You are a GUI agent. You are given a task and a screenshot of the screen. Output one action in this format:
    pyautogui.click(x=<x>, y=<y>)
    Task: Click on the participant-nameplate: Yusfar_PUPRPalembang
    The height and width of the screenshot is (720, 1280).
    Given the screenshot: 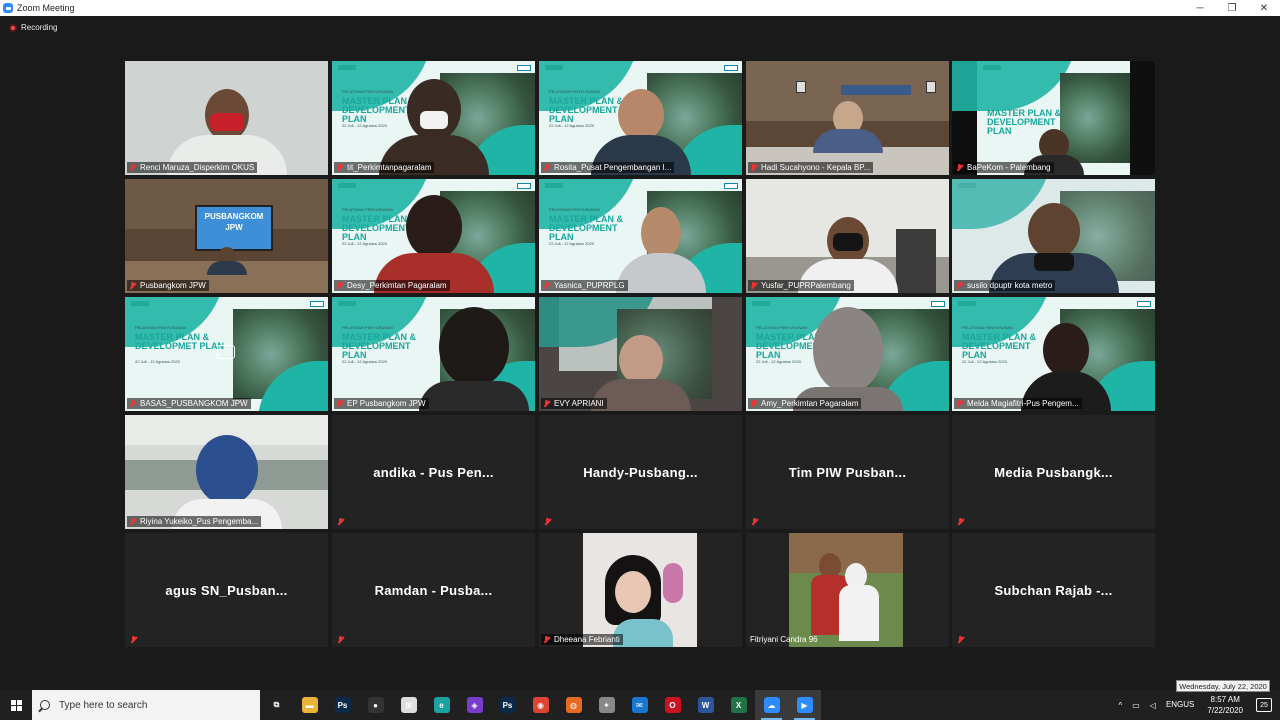 What is the action you would take?
    pyautogui.click(x=801, y=285)
    